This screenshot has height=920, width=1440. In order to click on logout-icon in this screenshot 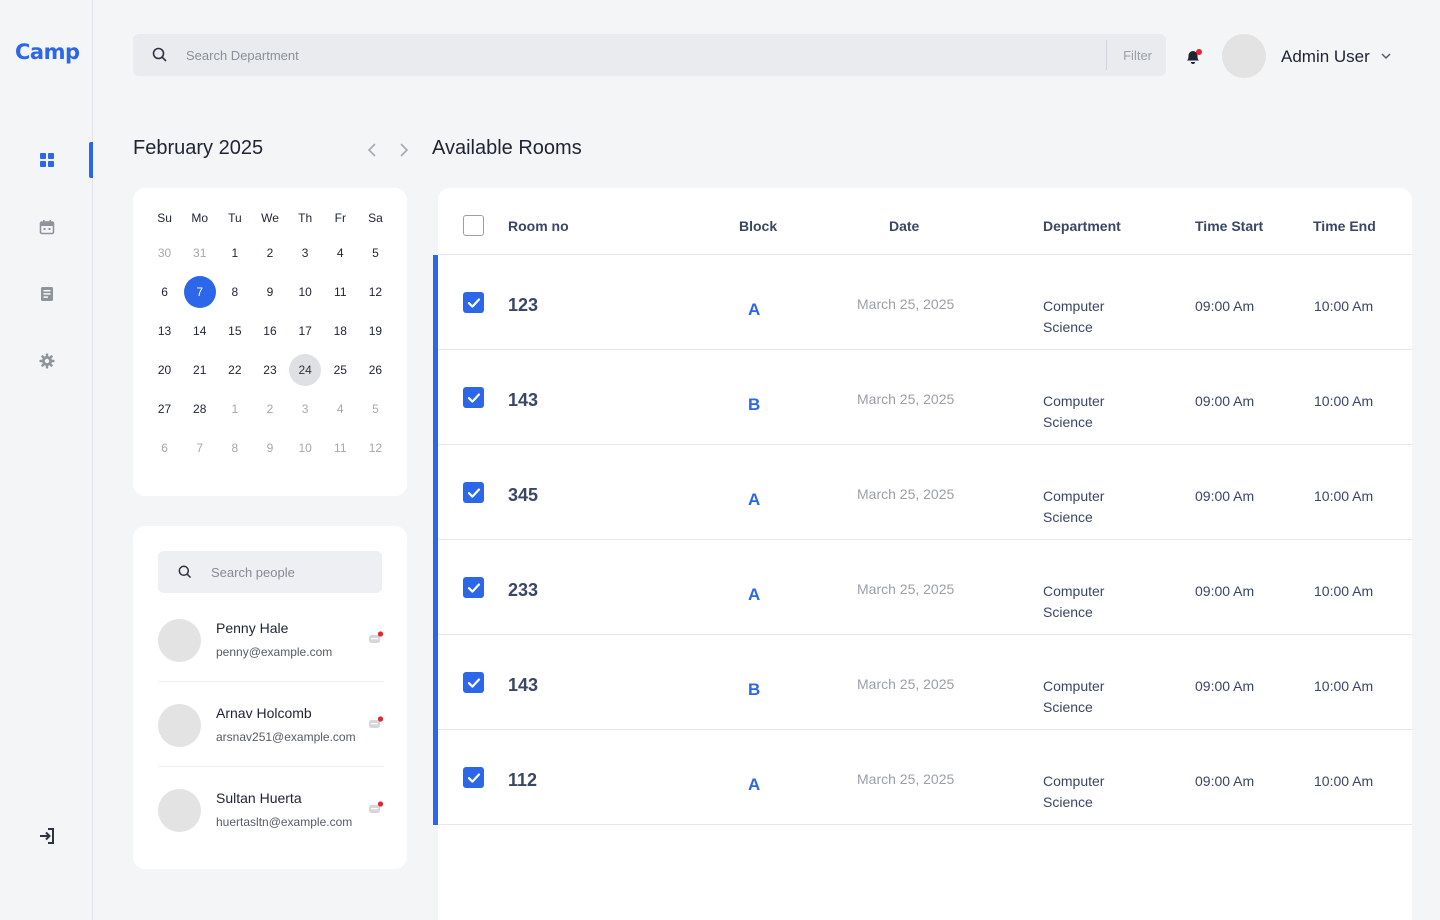, I will do `click(47, 836)`.